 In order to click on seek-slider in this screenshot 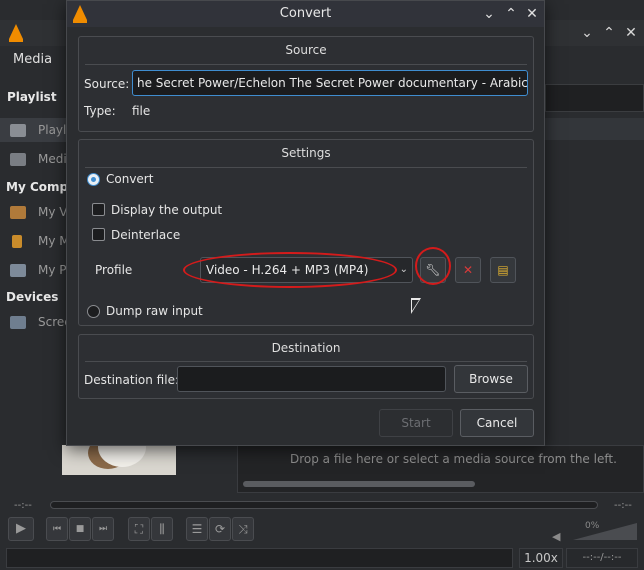, I will do `click(324, 505)`.